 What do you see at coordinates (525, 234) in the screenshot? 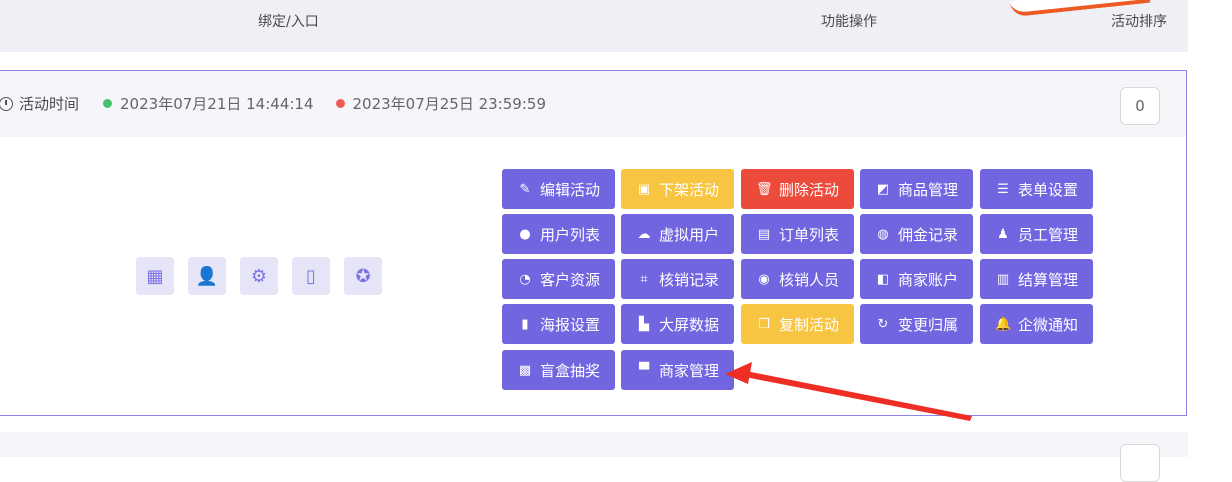
I see `user-list-icon: ●` at bounding box center [525, 234].